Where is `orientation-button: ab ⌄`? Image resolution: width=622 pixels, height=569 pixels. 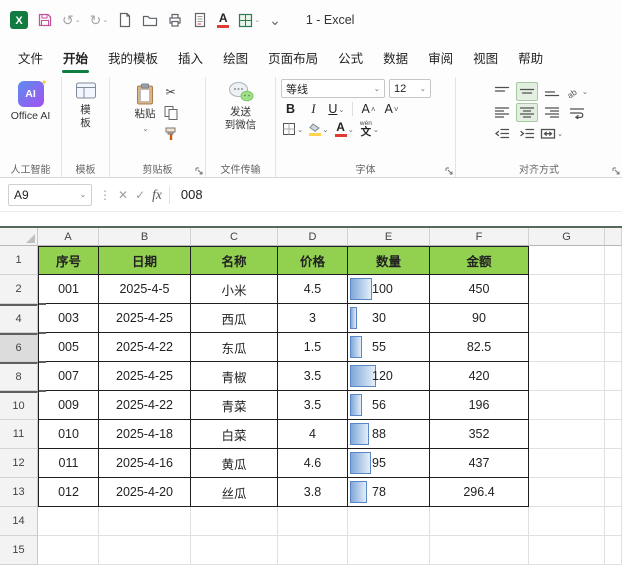 orientation-button: ab ⌄ is located at coordinates (576, 91).